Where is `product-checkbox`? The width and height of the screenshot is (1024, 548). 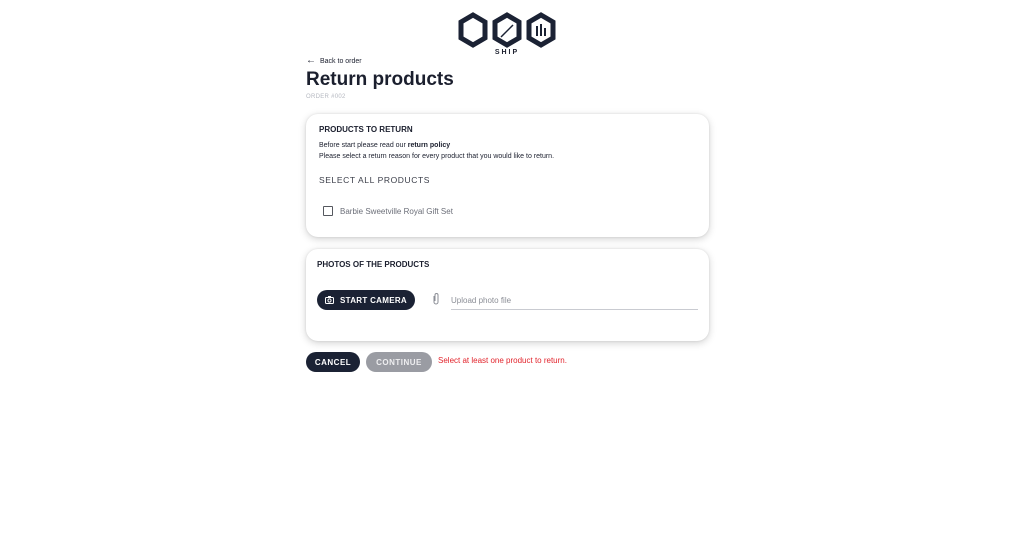 product-checkbox is located at coordinates (328, 211).